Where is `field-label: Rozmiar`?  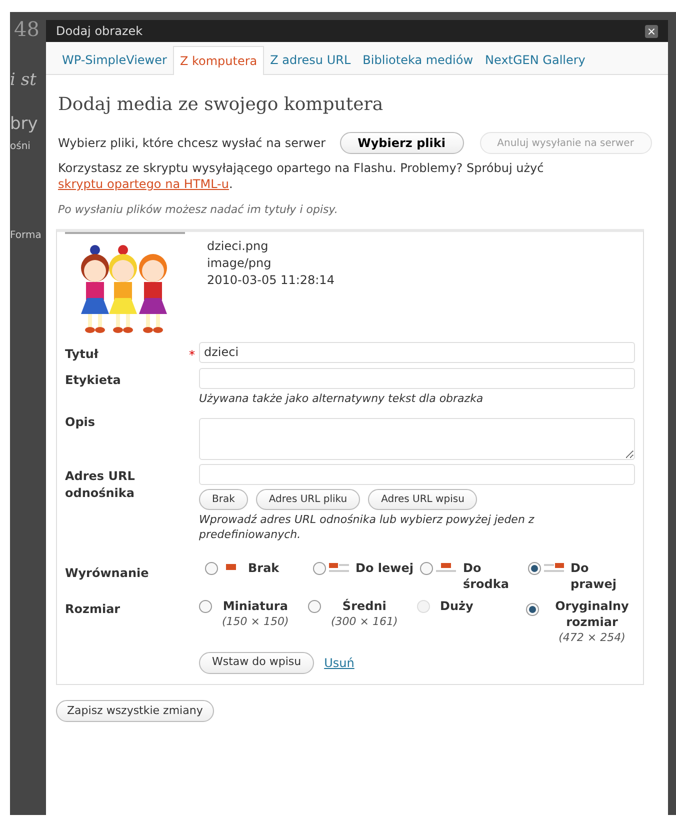 field-label: Rozmiar is located at coordinates (93, 609).